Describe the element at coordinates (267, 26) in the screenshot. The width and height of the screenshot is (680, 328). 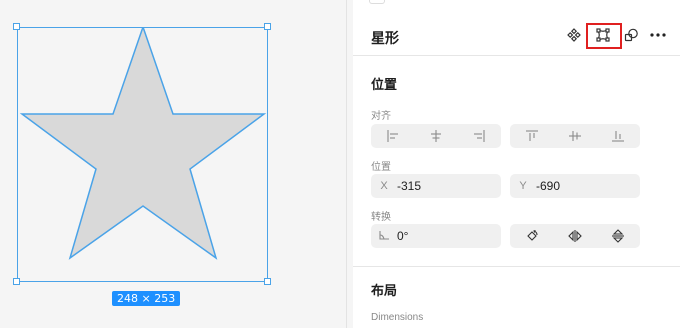
I see `resize-handle-top-right` at that location.